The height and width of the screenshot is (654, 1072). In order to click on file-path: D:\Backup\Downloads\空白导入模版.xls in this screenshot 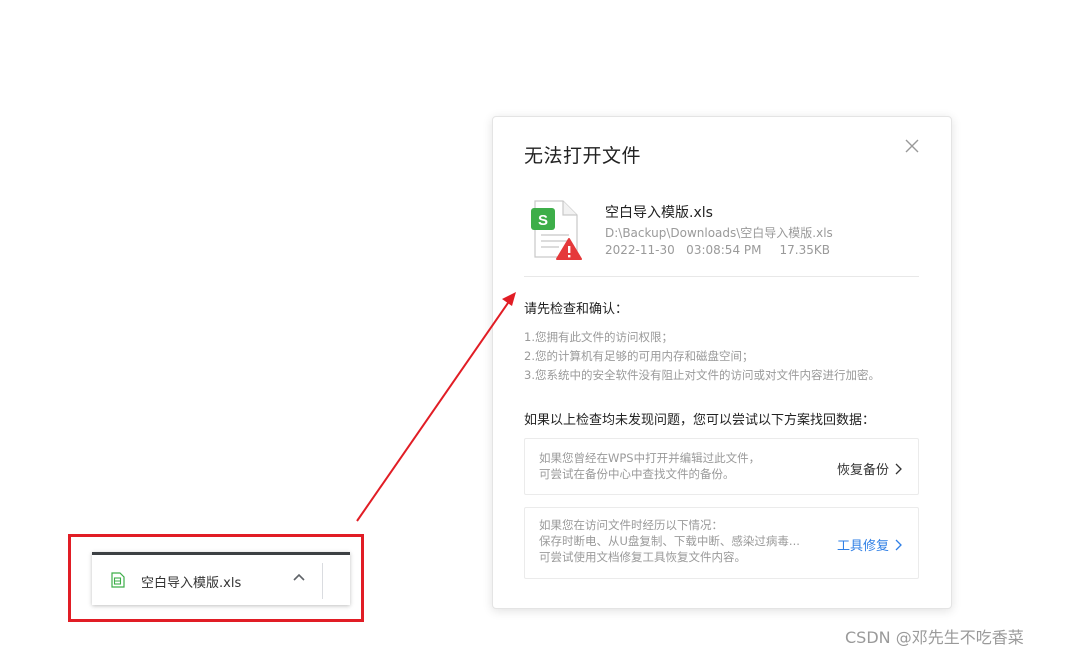, I will do `click(719, 233)`.